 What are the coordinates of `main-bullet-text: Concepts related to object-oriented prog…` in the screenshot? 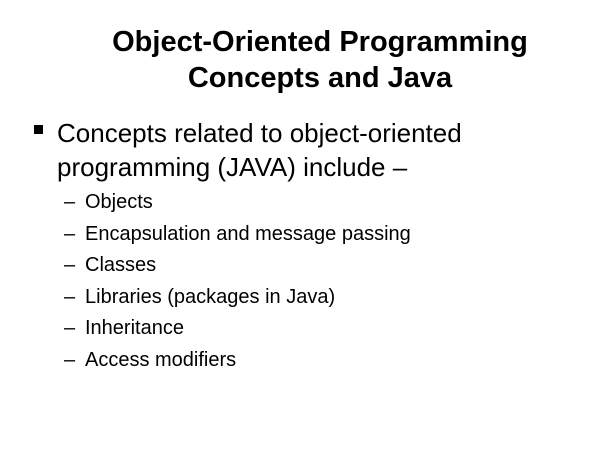 It's located at (307, 150).